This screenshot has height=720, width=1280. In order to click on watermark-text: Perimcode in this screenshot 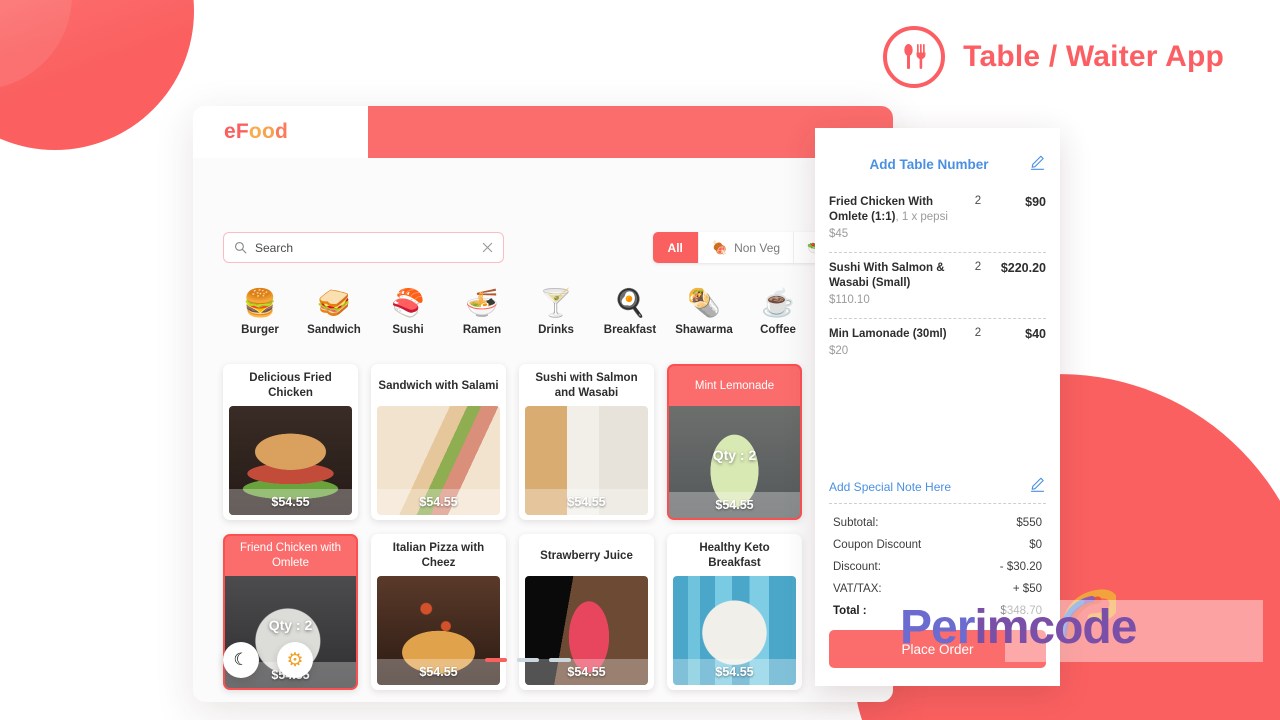, I will do `click(1018, 627)`.